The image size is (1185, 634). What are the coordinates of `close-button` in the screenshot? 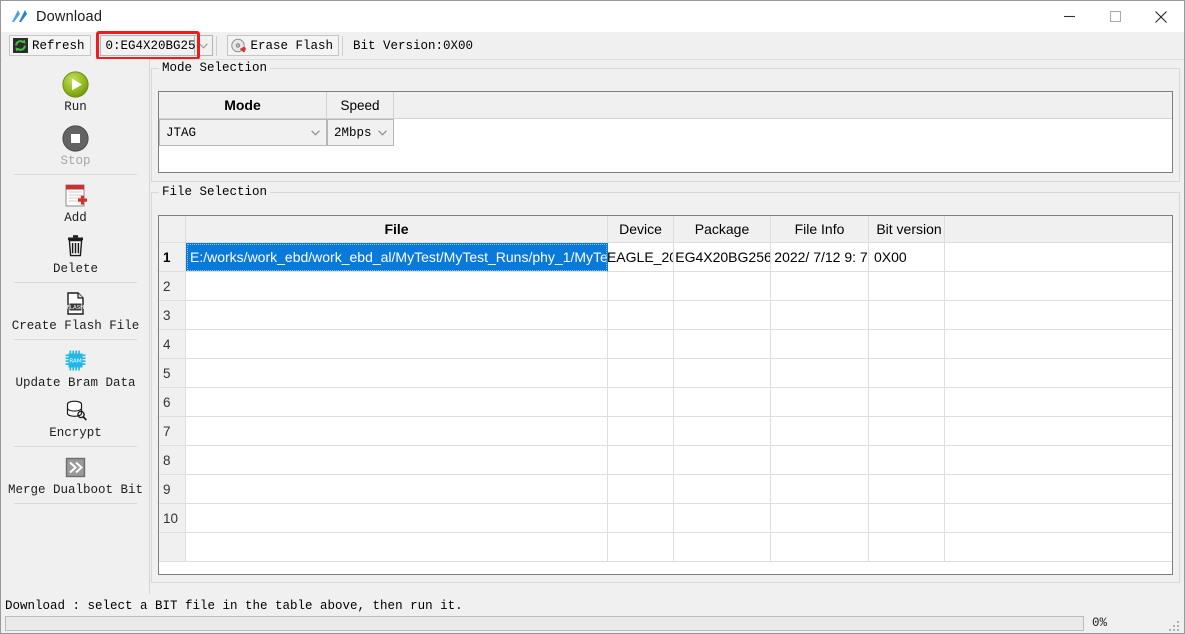 It's located at (1161, 16).